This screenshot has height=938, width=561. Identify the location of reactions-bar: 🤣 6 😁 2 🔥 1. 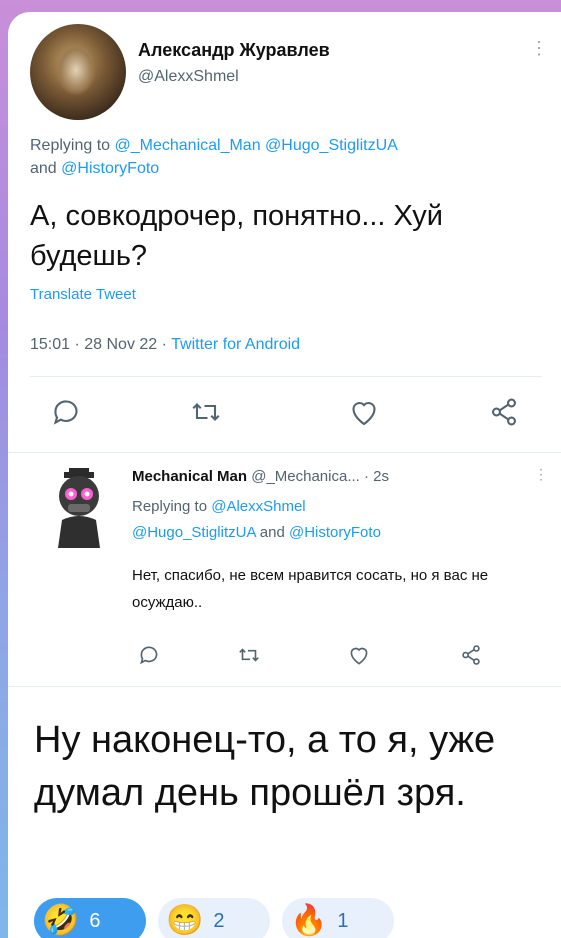
(244, 914).